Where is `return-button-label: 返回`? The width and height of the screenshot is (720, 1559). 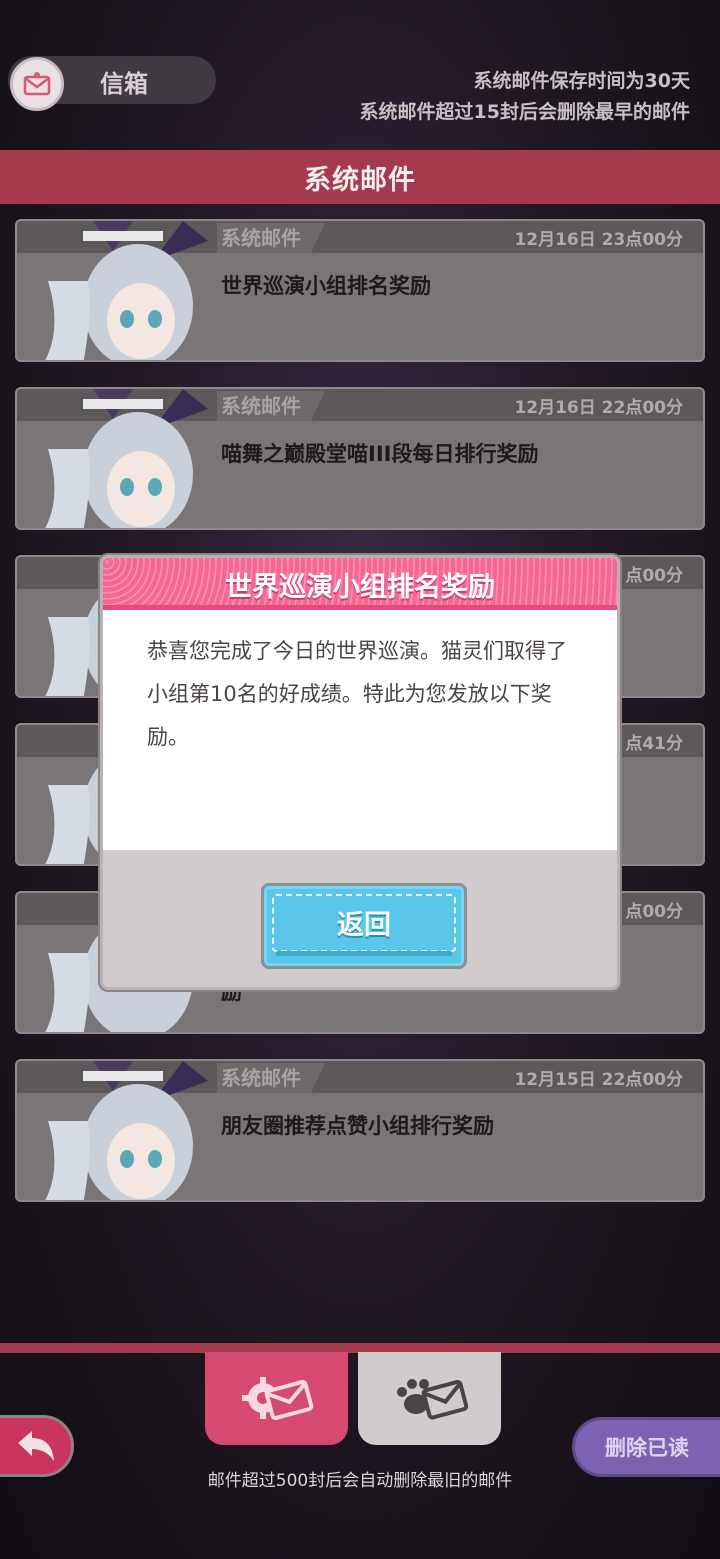 return-button-label: 返回 is located at coordinates (364, 925).